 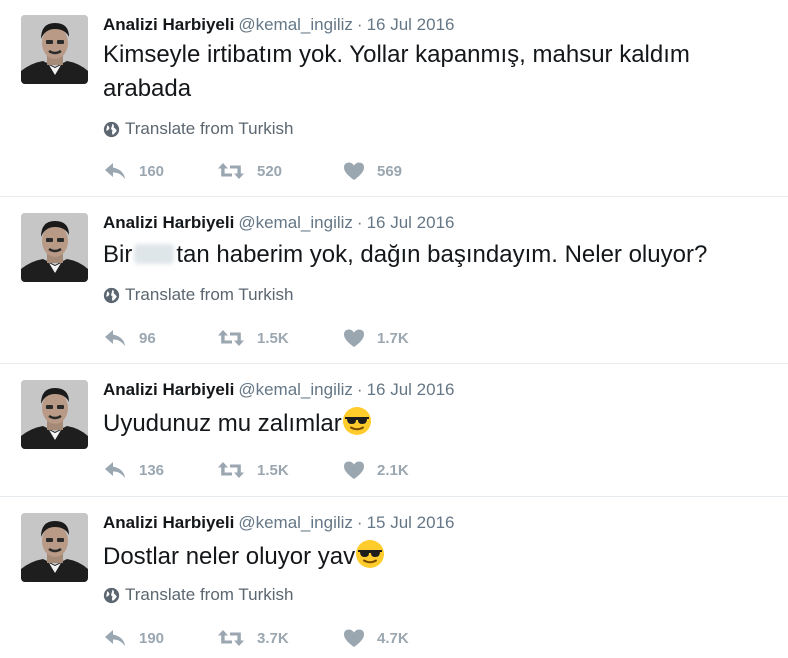 What do you see at coordinates (270, 171) in the screenshot?
I see `retweet-count: 520` at bounding box center [270, 171].